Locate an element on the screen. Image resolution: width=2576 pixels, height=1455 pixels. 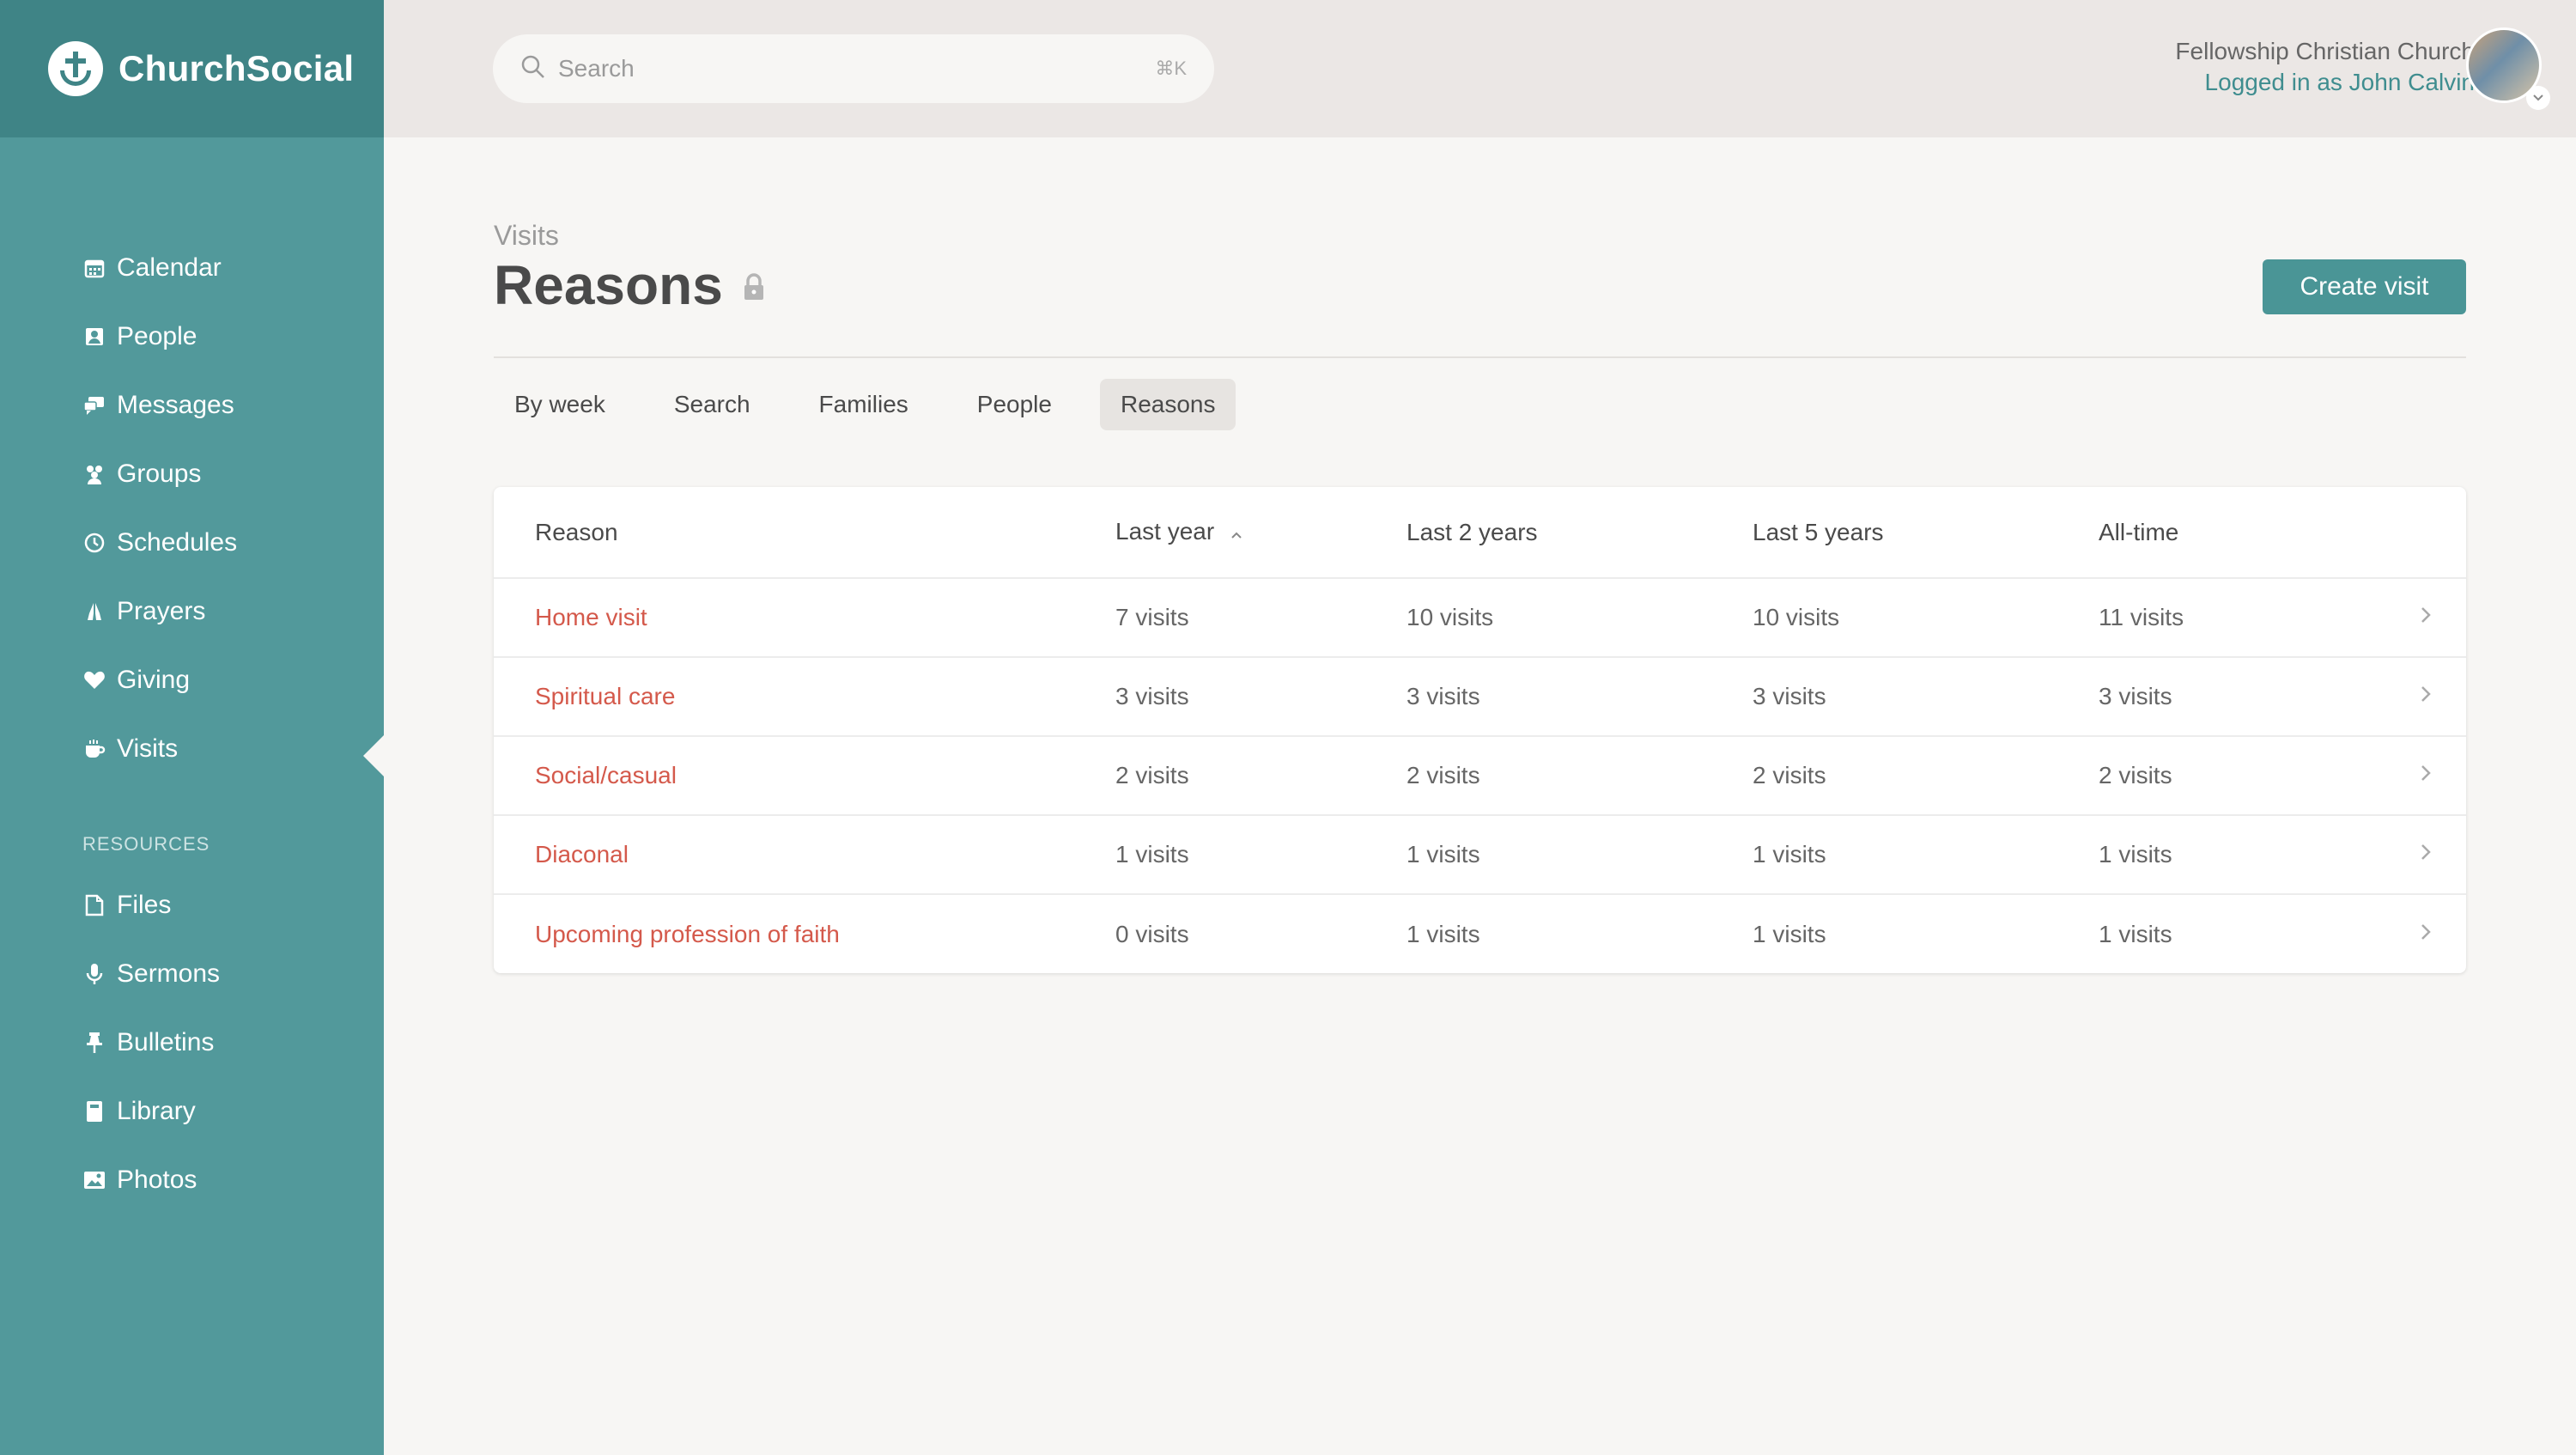
column-header-last-year: Last year is located at coordinates (1261, 533).